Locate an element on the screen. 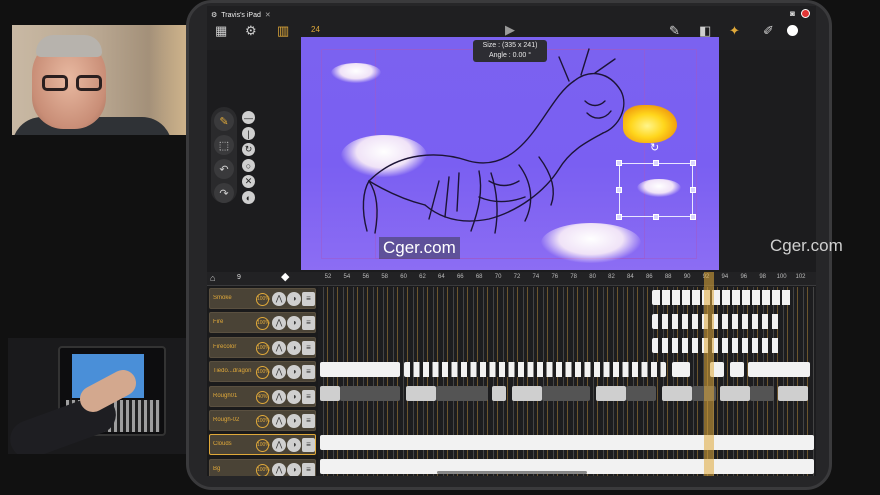 Image resolution: width=880 pixels, height=495 pixels. selection-icon: ⬚ is located at coordinates (224, 145).